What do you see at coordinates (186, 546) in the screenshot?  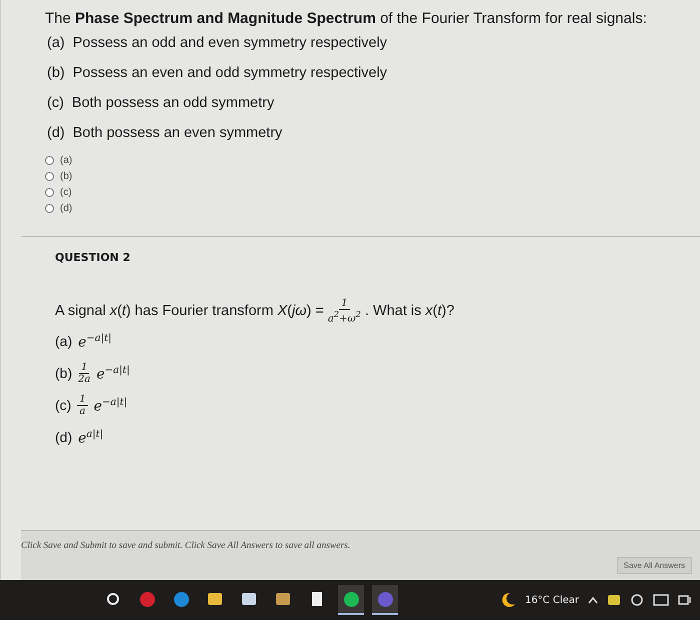 I see `instructions-text: Click Save and Submit to save and submit. Click Save All Answers to save all answers.` at bounding box center [186, 546].